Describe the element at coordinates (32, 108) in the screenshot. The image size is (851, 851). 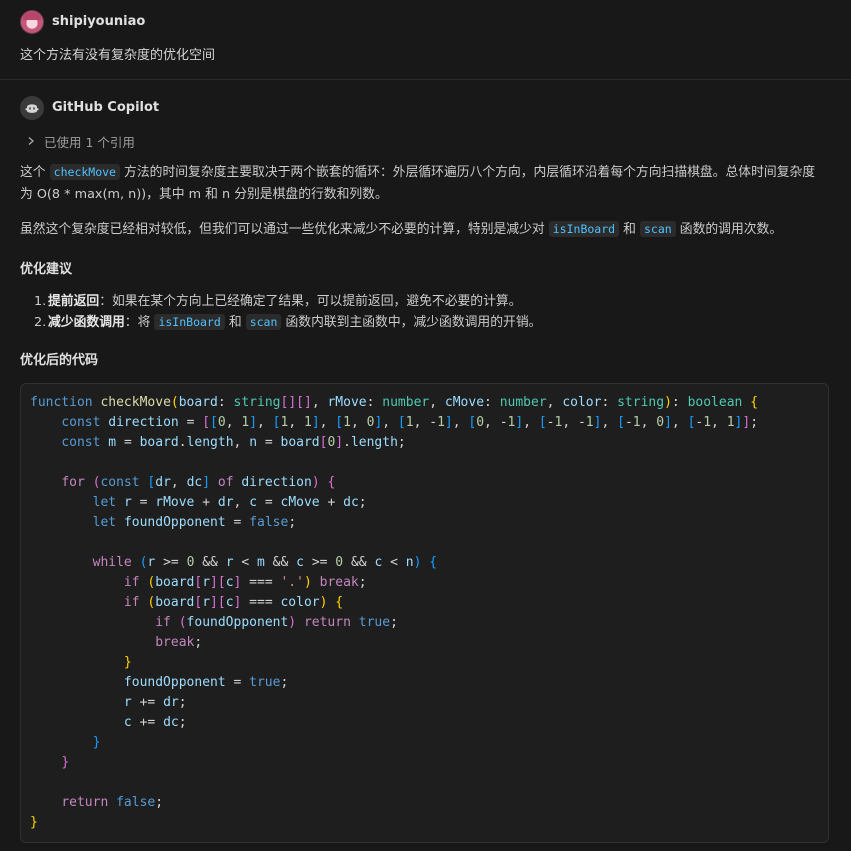
I see `copilot-icon` at that location.